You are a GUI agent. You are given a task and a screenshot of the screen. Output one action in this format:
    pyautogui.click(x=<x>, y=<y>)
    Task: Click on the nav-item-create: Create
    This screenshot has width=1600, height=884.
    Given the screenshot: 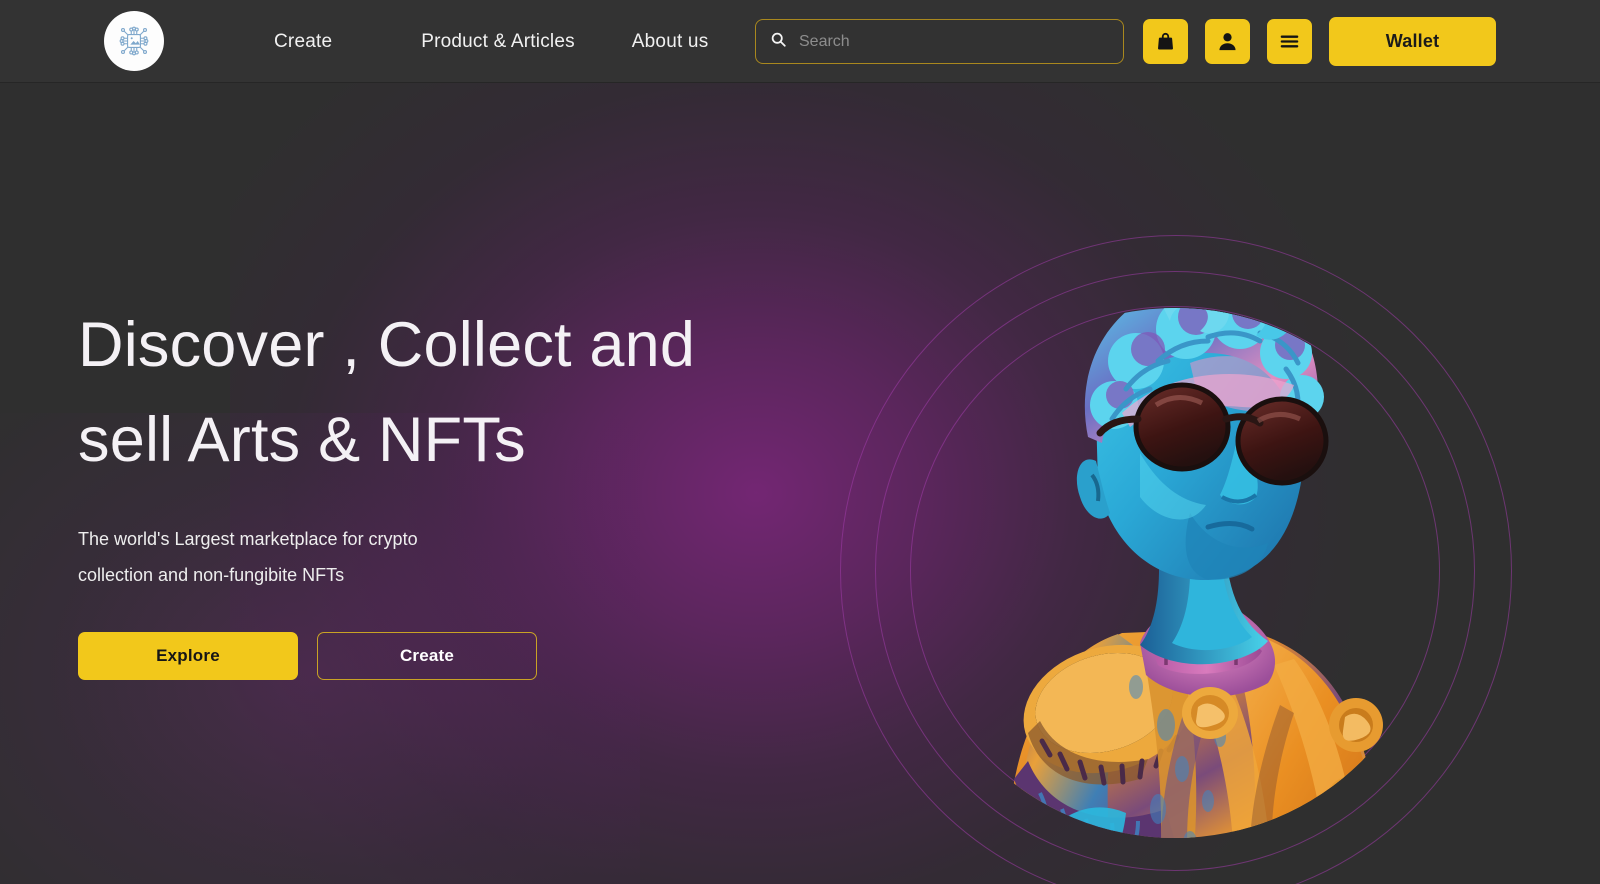 What is the action you would take?
    pyautogui.click(x=303, y=42)
    